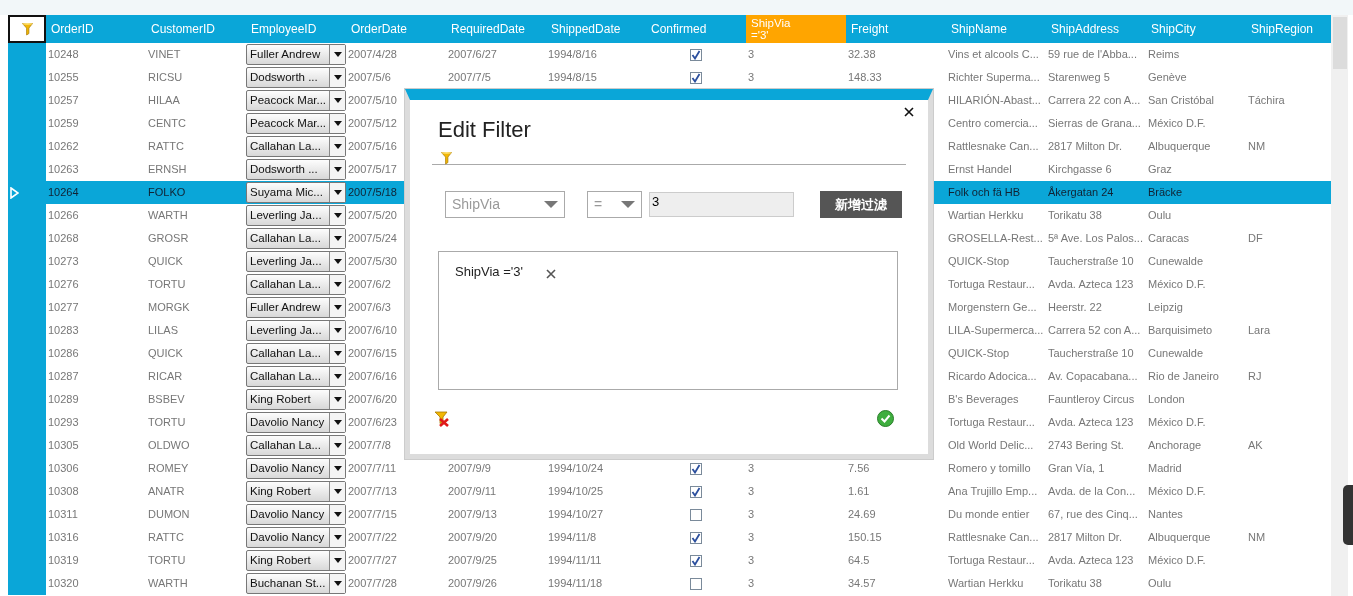 The height and width of the screenshot is (596, 1353). What do you see at coordinates (669, 330) in the screenshot?
I see `table-row: 10283 LILAS Leverling Ja... 2007/6/10 LILA-Supermerca... Carrera 52 con A... Barquisimeto Lara` at bounding box center [669, 330].